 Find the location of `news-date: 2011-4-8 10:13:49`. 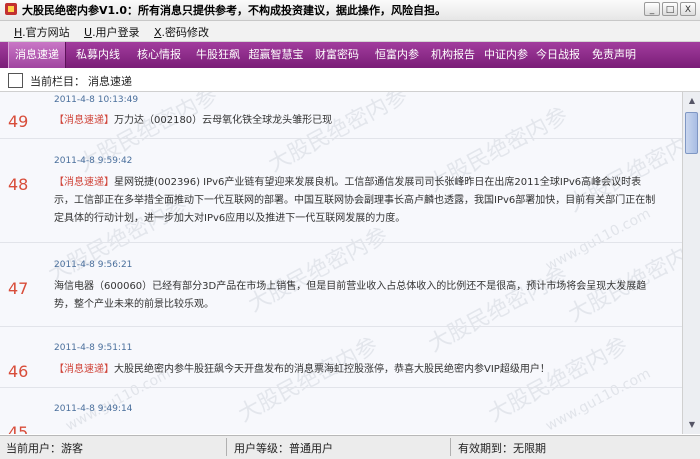

news-date: 2011-4-8 10:13:49 is located at coordinates (96, 100).